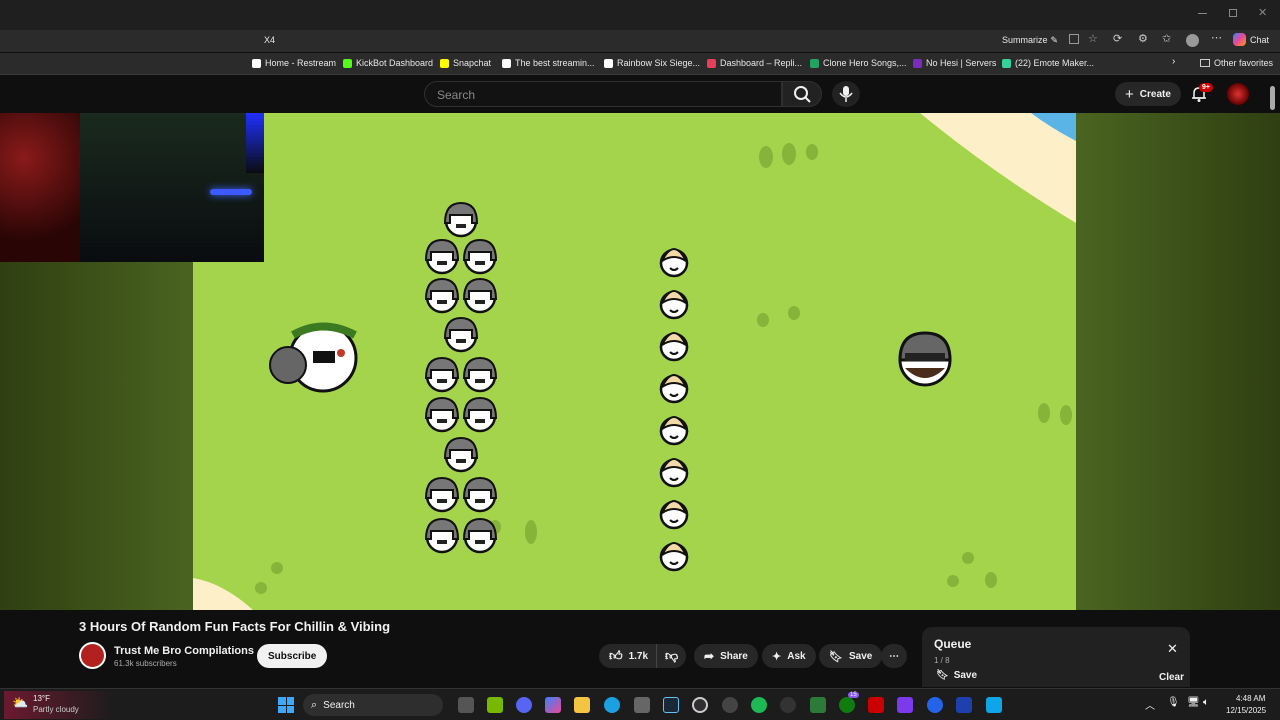 The width and height of the screenshot is (1280, 720). Describe the element at coordinates (759, 705) in the screenshot. I see `spotify-icon` at that location.